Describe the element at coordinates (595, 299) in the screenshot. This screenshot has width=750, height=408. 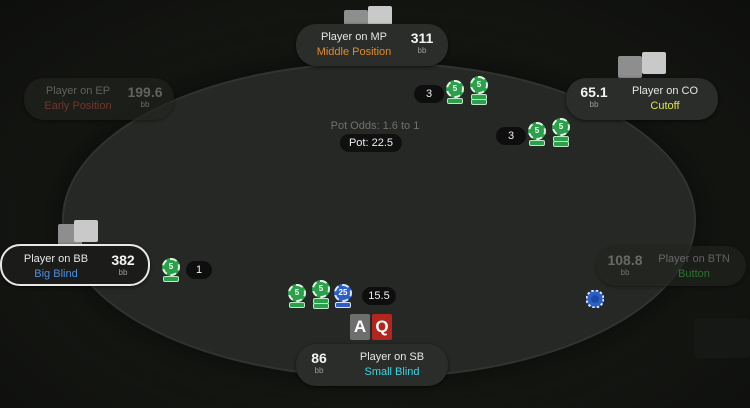
I see `dealer-button-icon` at that location.